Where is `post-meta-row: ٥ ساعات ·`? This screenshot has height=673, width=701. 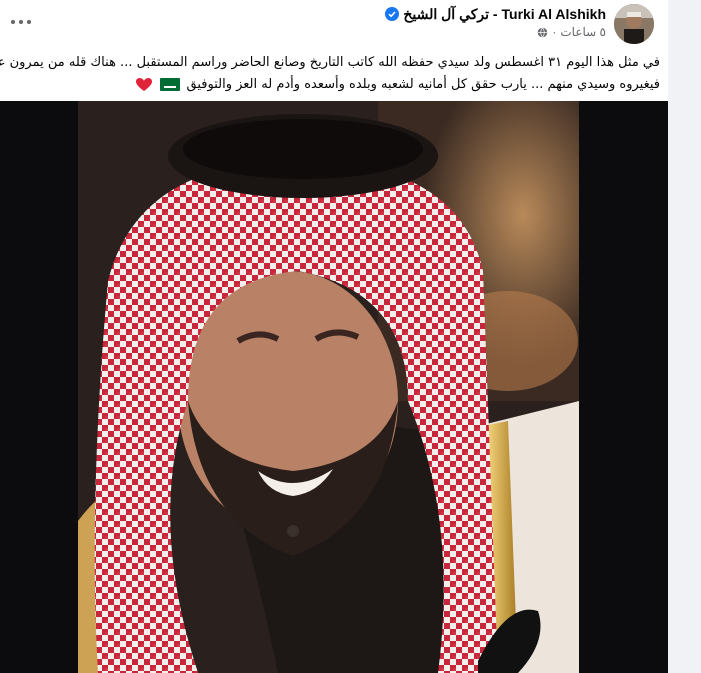
post-meta-row: ٥ ساعات · is located at coordinates (571, 32).